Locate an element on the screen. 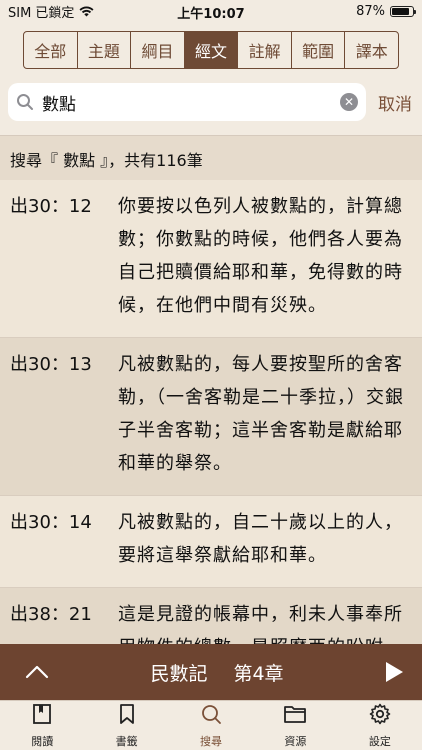  book-icon is located at coordinates (42, 716).